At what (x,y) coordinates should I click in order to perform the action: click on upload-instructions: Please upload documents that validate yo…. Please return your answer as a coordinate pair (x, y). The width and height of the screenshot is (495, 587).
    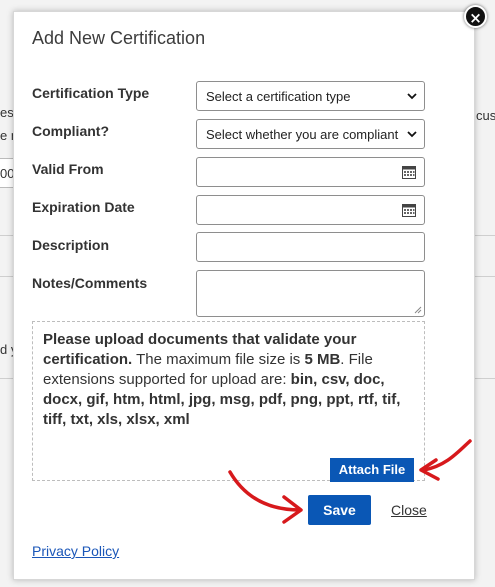
    Looking at the image, I should click on (228, 380).